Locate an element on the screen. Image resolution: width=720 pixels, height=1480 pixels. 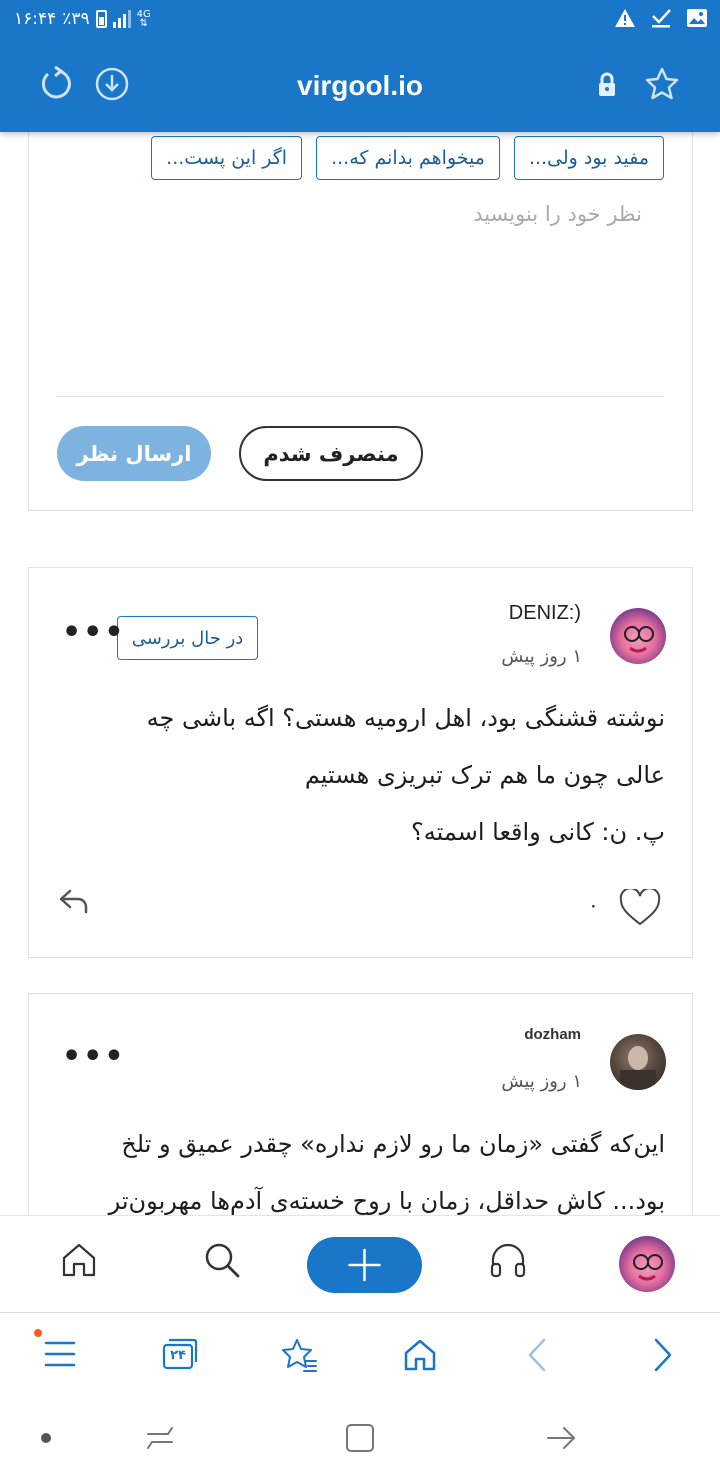
battery-percent: ٪۳۹ is located at coordinates (76, 19).